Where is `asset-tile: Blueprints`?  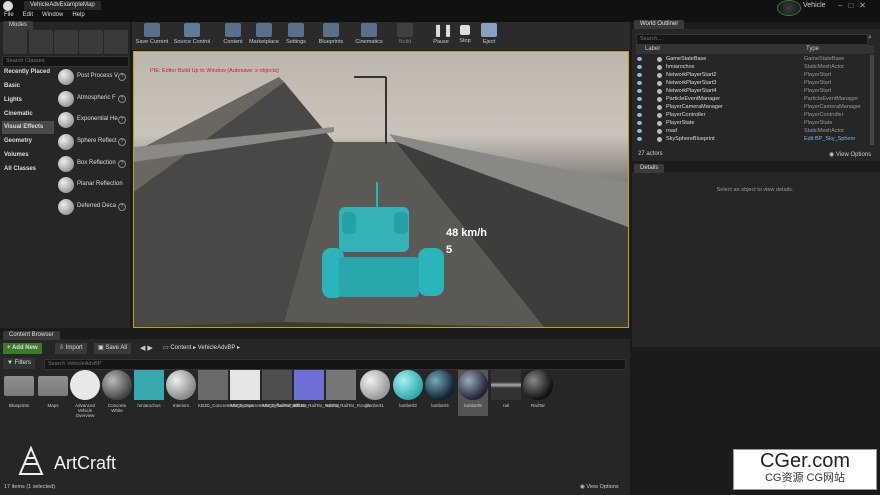 asset-tile: Blueprints is located at coordinates (19, 393).